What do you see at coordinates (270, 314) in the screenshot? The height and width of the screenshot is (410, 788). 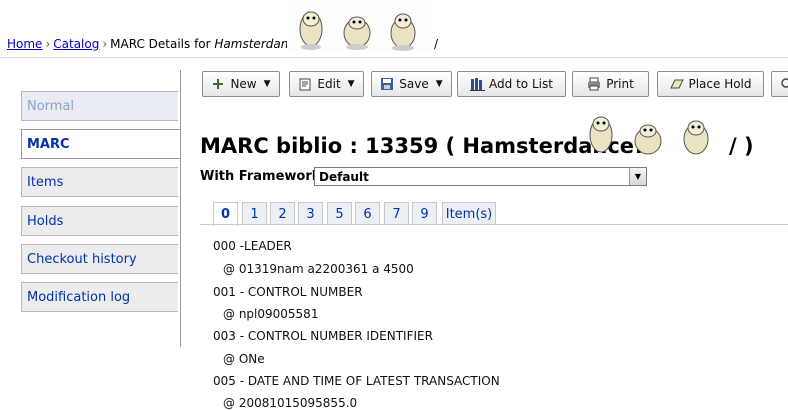 I see `marc-subfield: @ npl09005581` at bounding box center [270, 314].